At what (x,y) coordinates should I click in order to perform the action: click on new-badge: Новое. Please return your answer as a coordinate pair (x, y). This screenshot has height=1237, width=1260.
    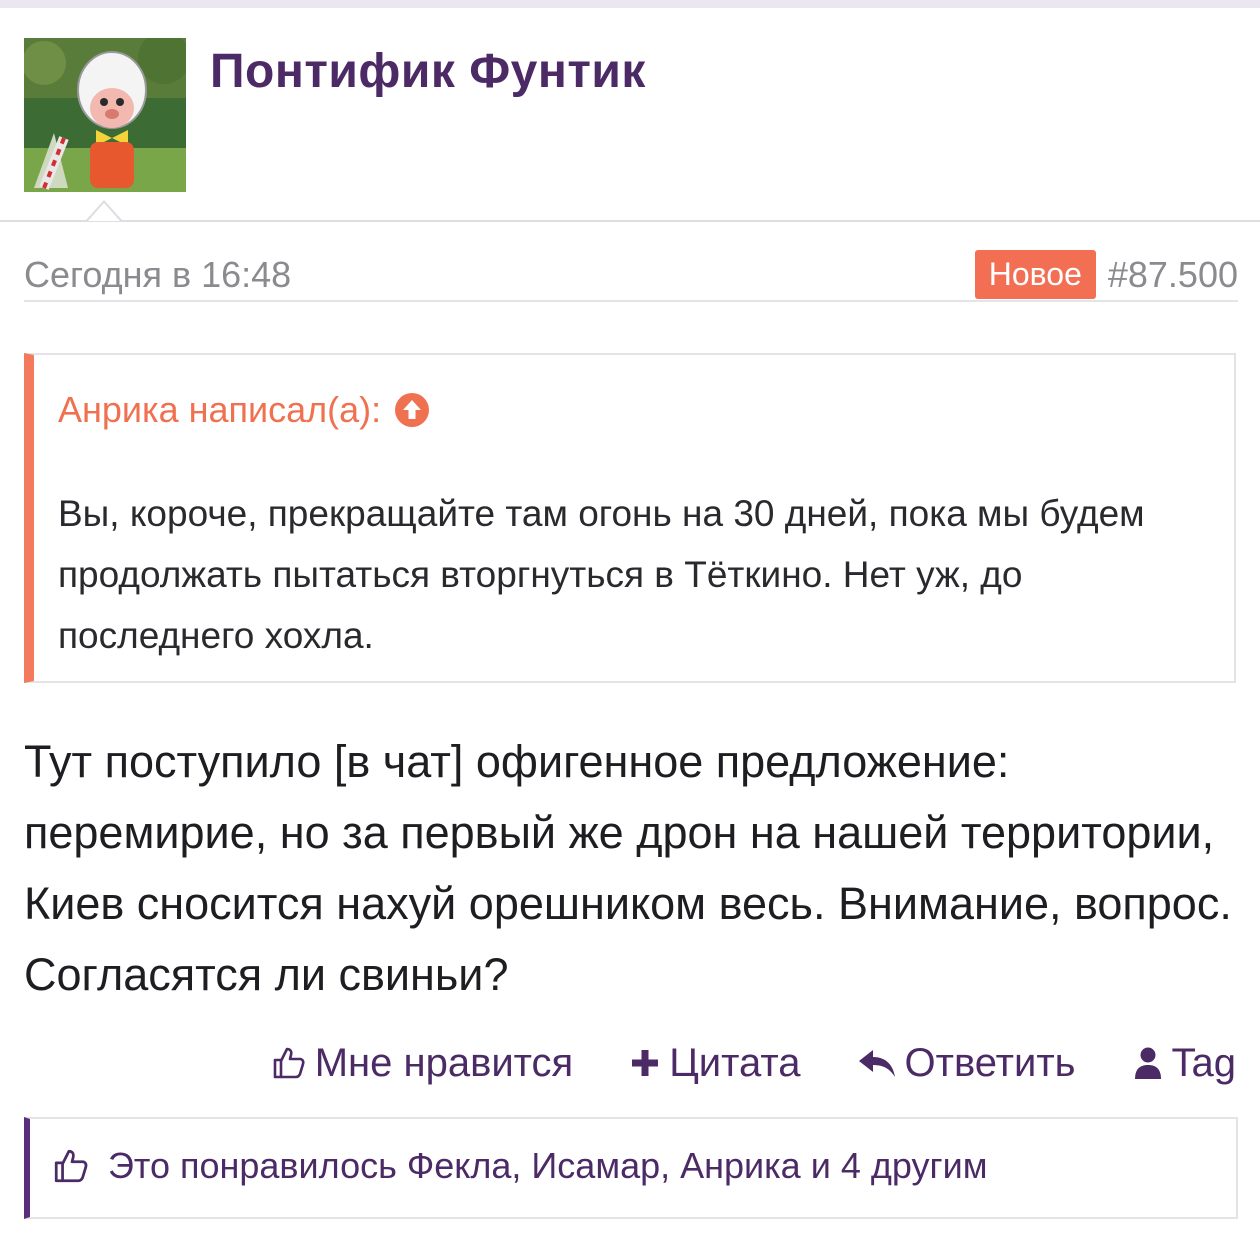
    Looking at the image, I should click on (1035, 274).